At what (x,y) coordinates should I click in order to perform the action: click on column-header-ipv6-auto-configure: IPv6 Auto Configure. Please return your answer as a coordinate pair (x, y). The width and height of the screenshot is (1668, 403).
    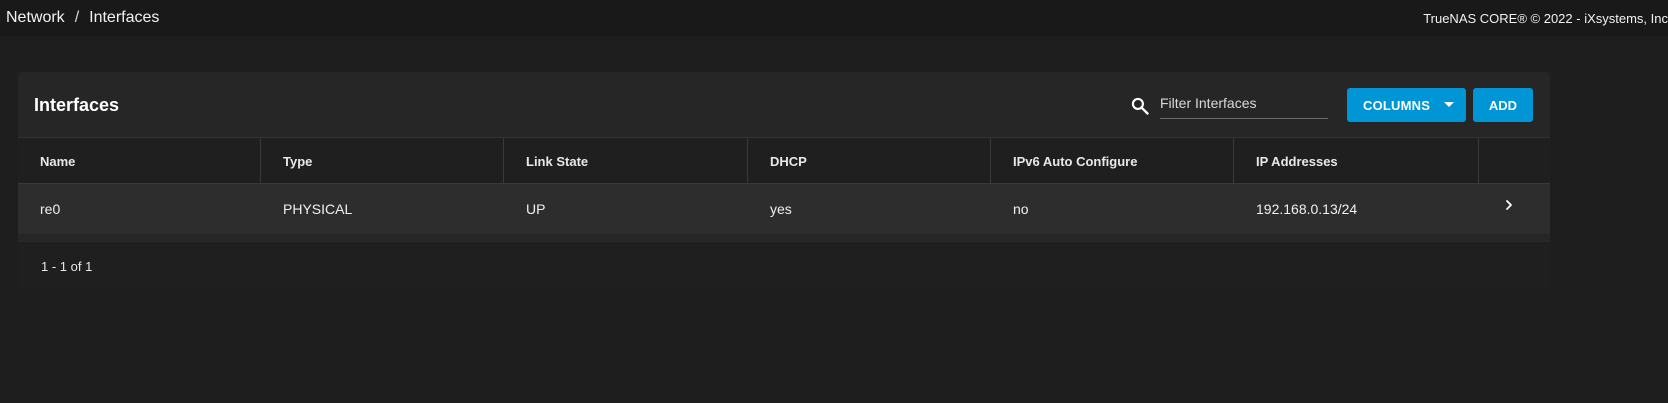
    Looking at the image, I should click on (1112, 161).